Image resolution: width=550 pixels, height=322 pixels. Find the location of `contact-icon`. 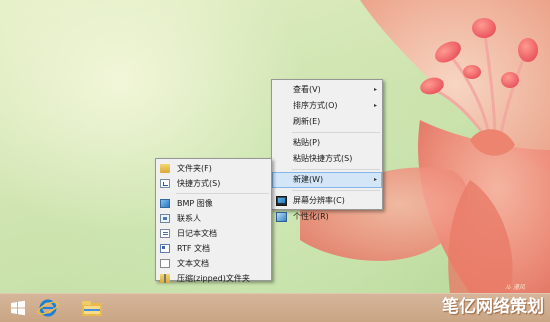

contact-icon is located at coordinates (165, 218).